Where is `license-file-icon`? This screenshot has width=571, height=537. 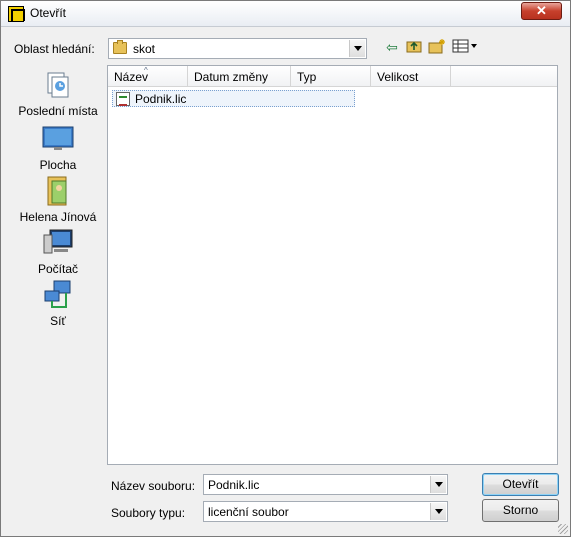 license-file-icon is located at coordinates (123, 99).